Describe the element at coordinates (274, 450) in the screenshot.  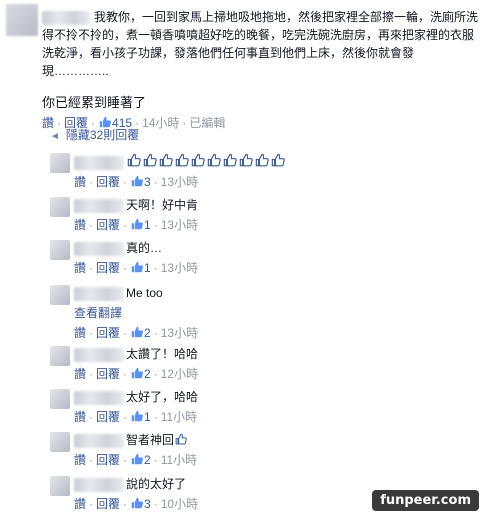
I see `reply-body: 智者神回讚 · 回覆 · 2 · 11小時` at that location.